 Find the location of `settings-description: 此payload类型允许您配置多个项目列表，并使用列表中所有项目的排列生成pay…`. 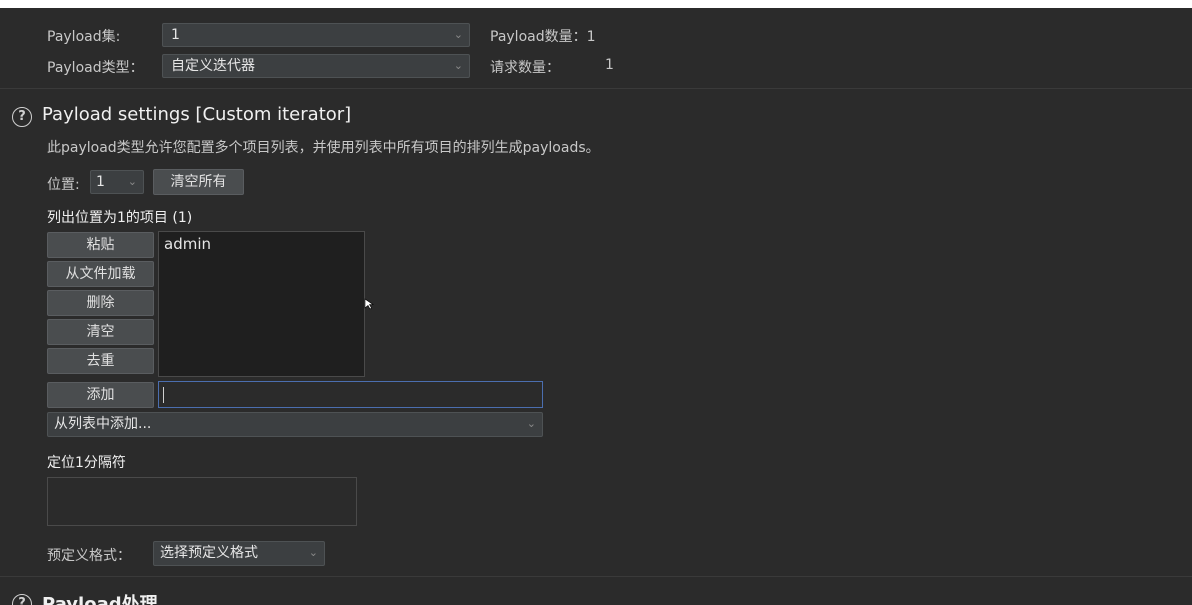

settings-description: 此payload类型允许您配置多个项目列表，并使用列表中所有项目的排列生成pay… is located at coordinates (323, 148).